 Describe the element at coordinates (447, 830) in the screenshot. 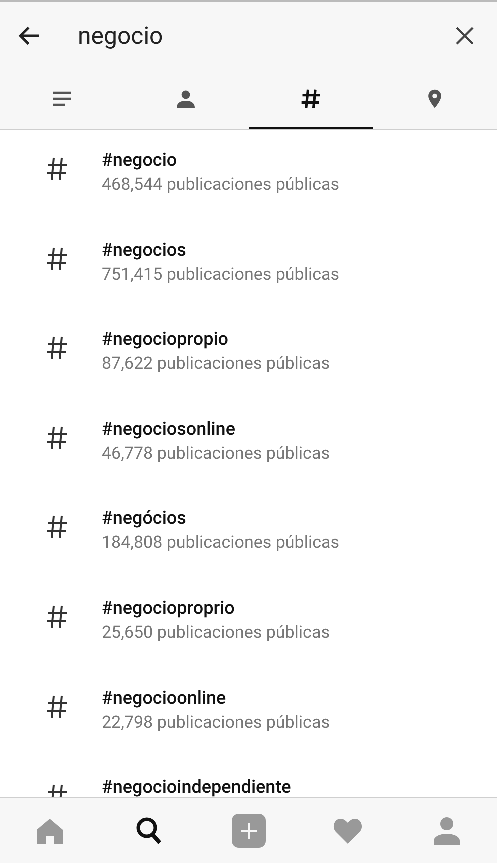

I see `profile-icon` at that location.